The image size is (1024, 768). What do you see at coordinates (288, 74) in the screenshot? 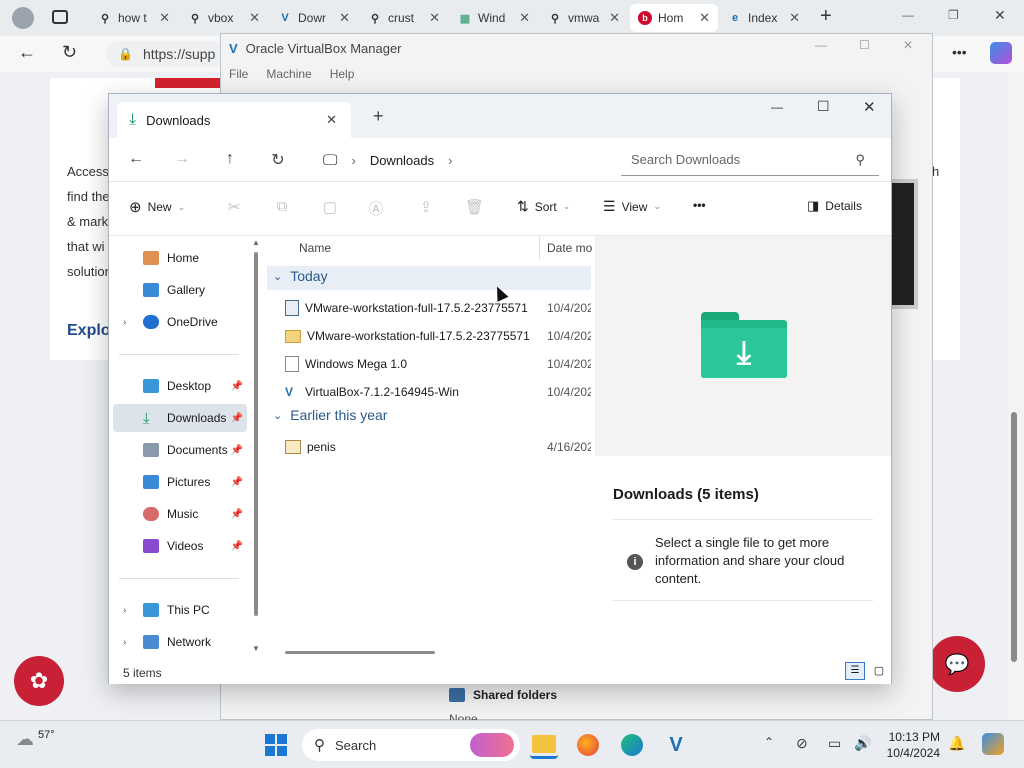
I see `menu-machine: Machine` at bounding box center [288, 74].